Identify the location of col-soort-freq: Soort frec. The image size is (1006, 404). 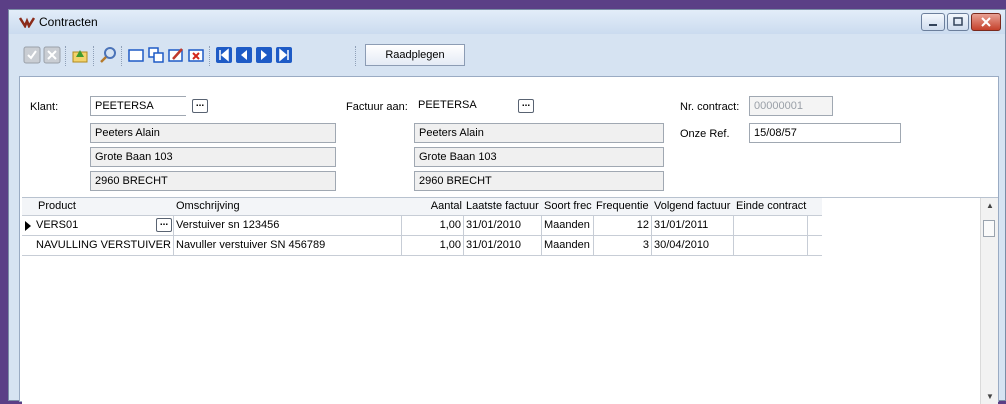
(568, 206).